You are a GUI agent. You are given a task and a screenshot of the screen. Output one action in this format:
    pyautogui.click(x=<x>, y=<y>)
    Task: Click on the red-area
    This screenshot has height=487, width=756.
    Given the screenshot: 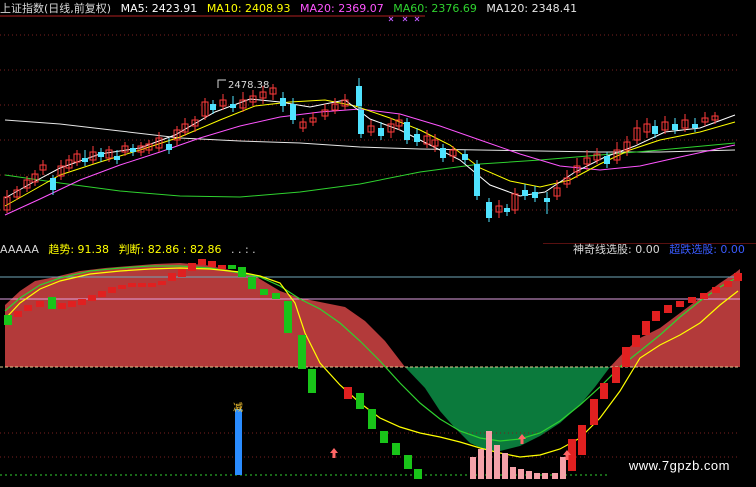 What is the action you would take?
    pyautogui.click(x=205, y=315)
    